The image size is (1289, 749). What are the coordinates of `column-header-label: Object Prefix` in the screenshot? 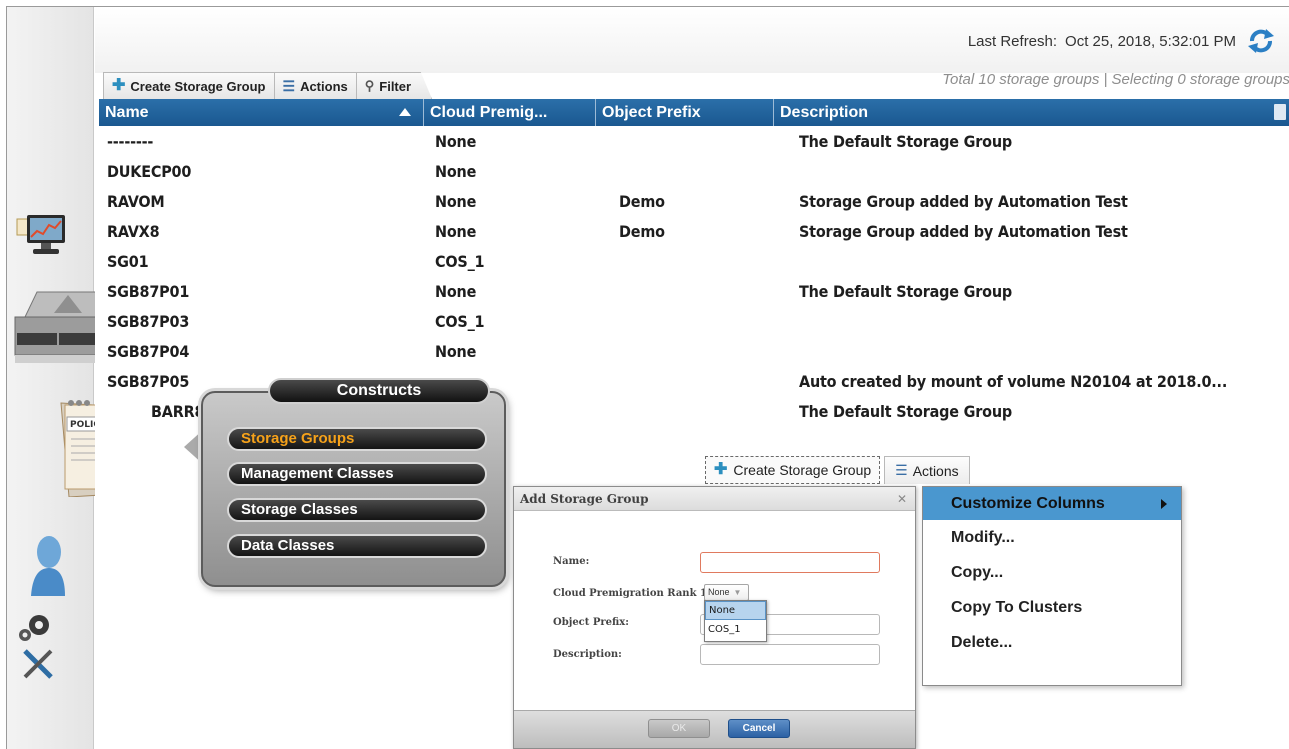 It's located at (651, 112).